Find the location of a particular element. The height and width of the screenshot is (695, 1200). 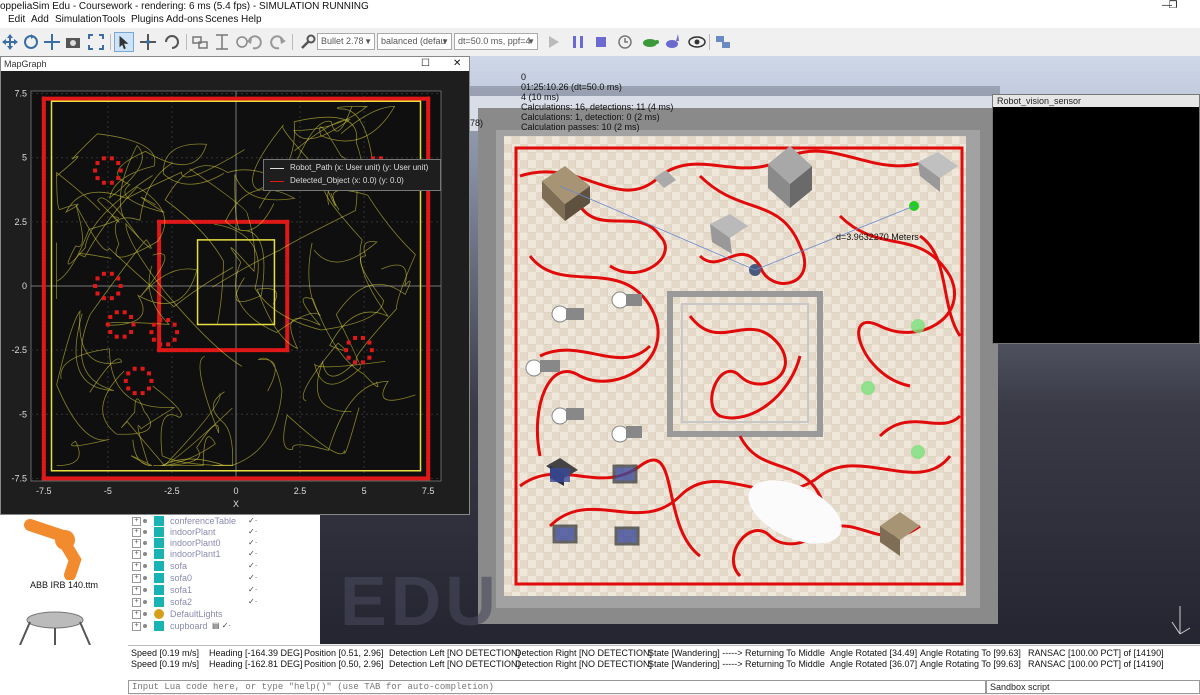

assemble-icon is located at coordinates (200, 42).